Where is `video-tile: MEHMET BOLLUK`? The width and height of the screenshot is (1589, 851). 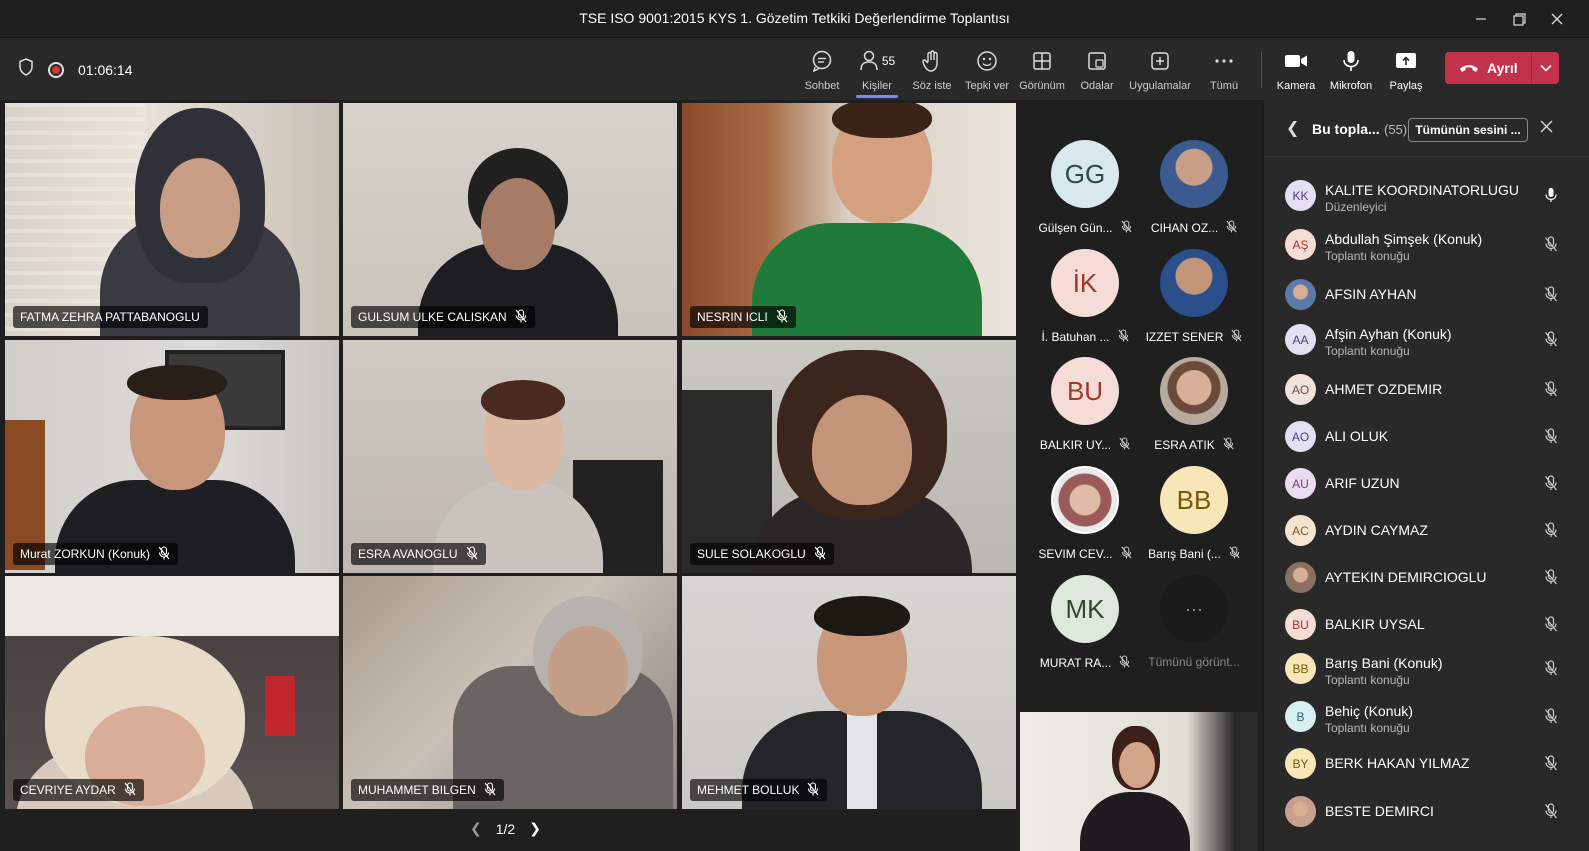 video-tile: MEHMET BOLLUK is located at coordinates (849, 692).